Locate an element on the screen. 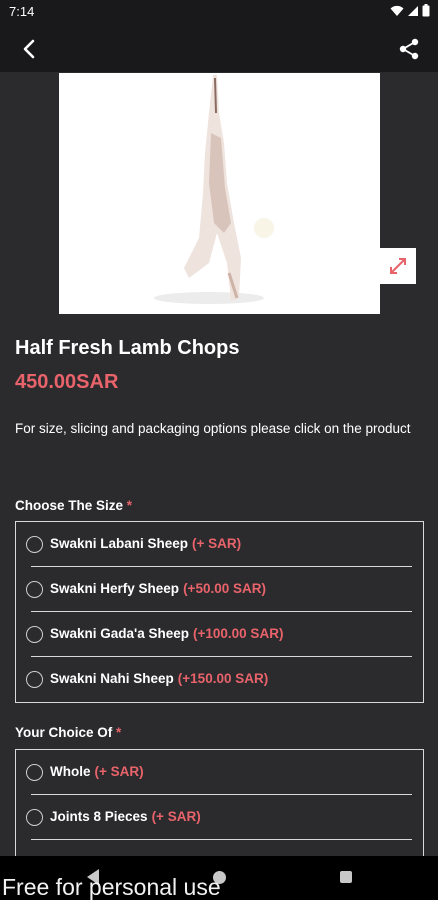 Image resolution: width=438 pixels, height=900 pixels. choice-option-joints: Joints 8 Pieces (+ SAR) is located at coordinates (219, 817).